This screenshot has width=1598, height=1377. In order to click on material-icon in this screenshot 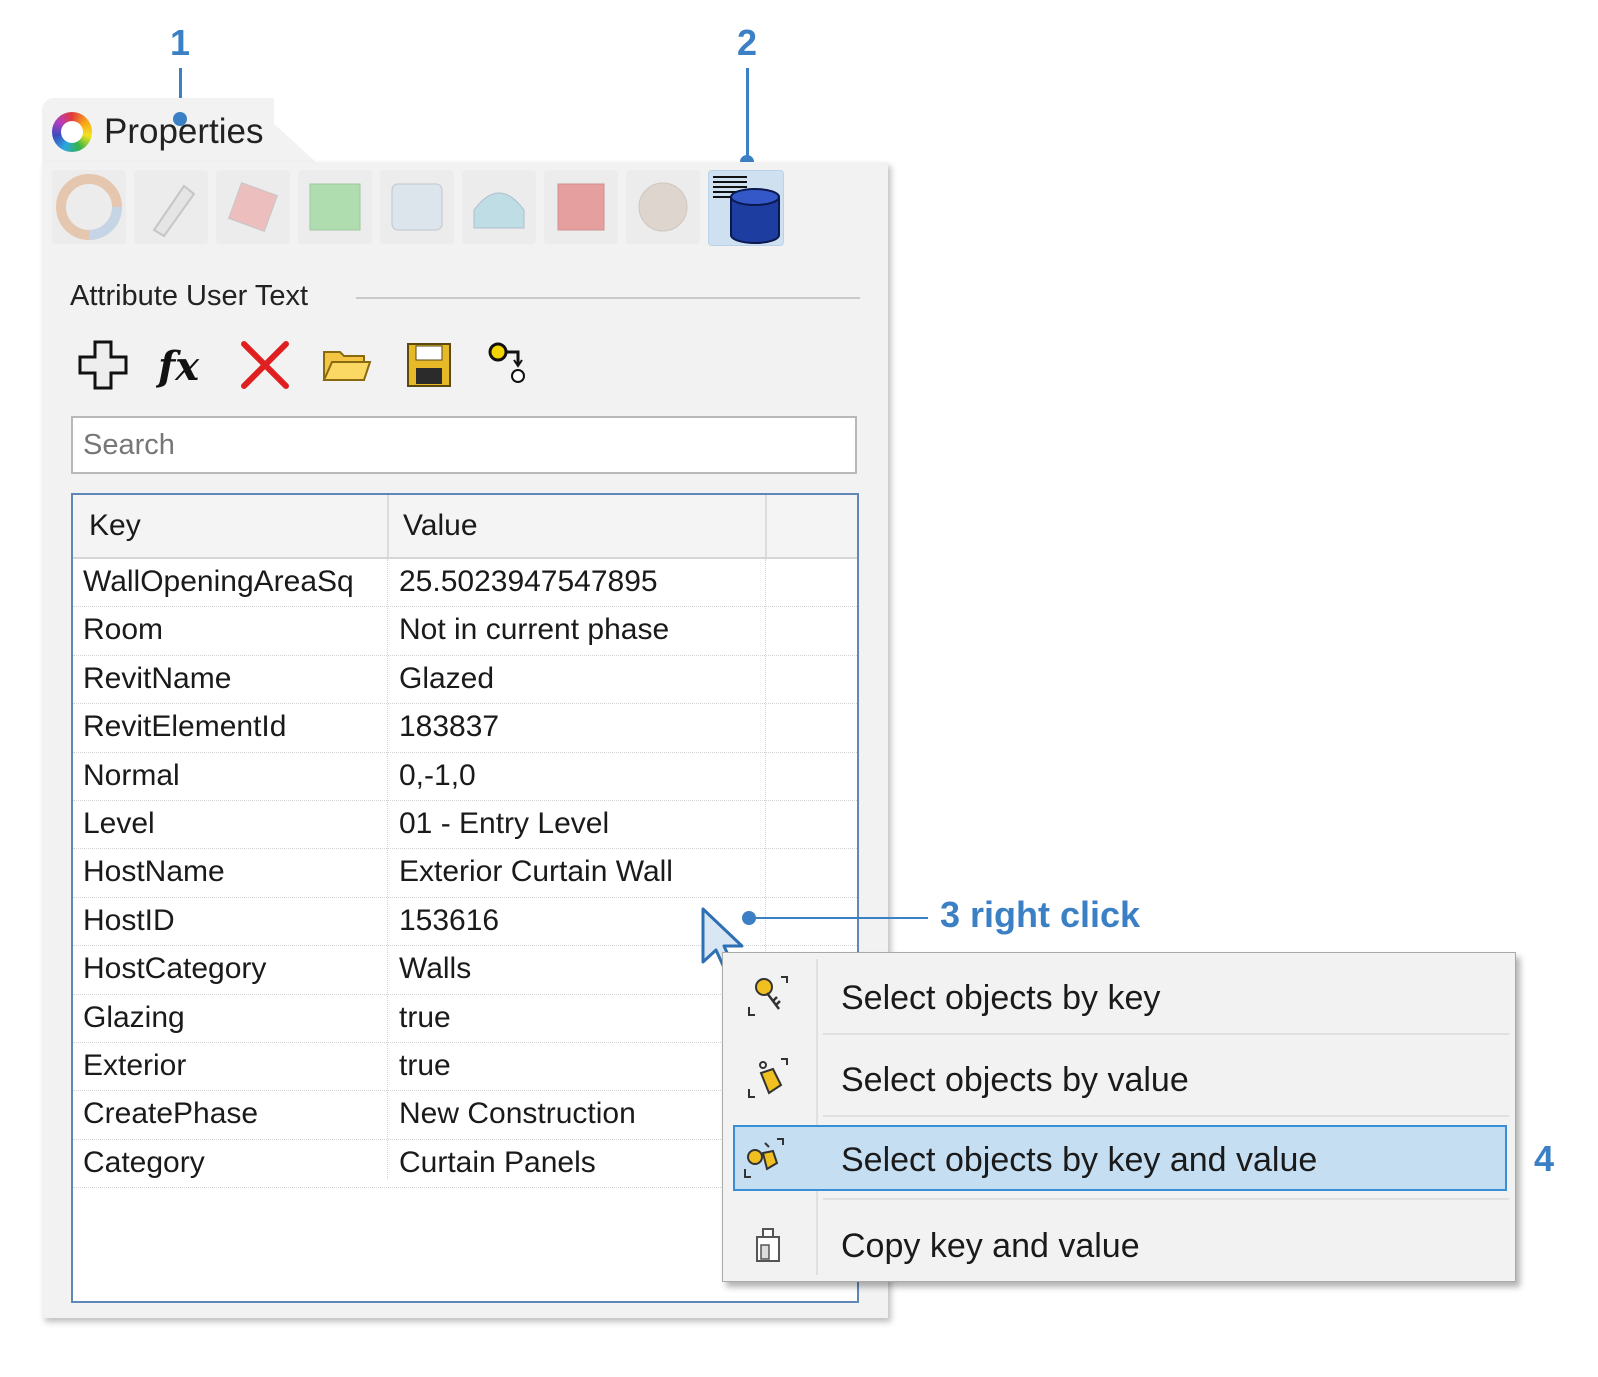, I will do `click(171, 207)`.